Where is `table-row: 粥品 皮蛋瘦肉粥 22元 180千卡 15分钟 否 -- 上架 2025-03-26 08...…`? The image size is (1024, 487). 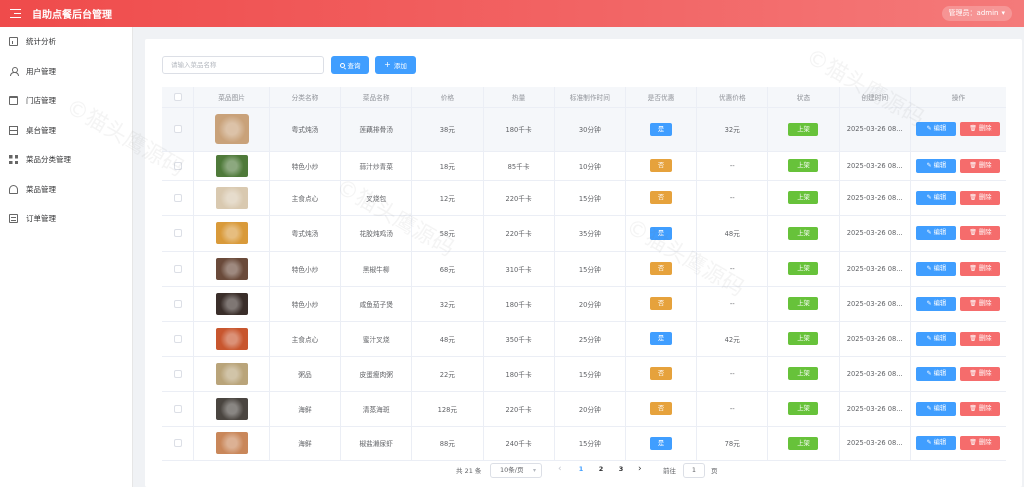 table-row: 粥品 皮蛋瘦肉粥 22元 180千卡 15分钟 否 -- 上架 2025-03-26 08...… is located at coordinates (584, 374).